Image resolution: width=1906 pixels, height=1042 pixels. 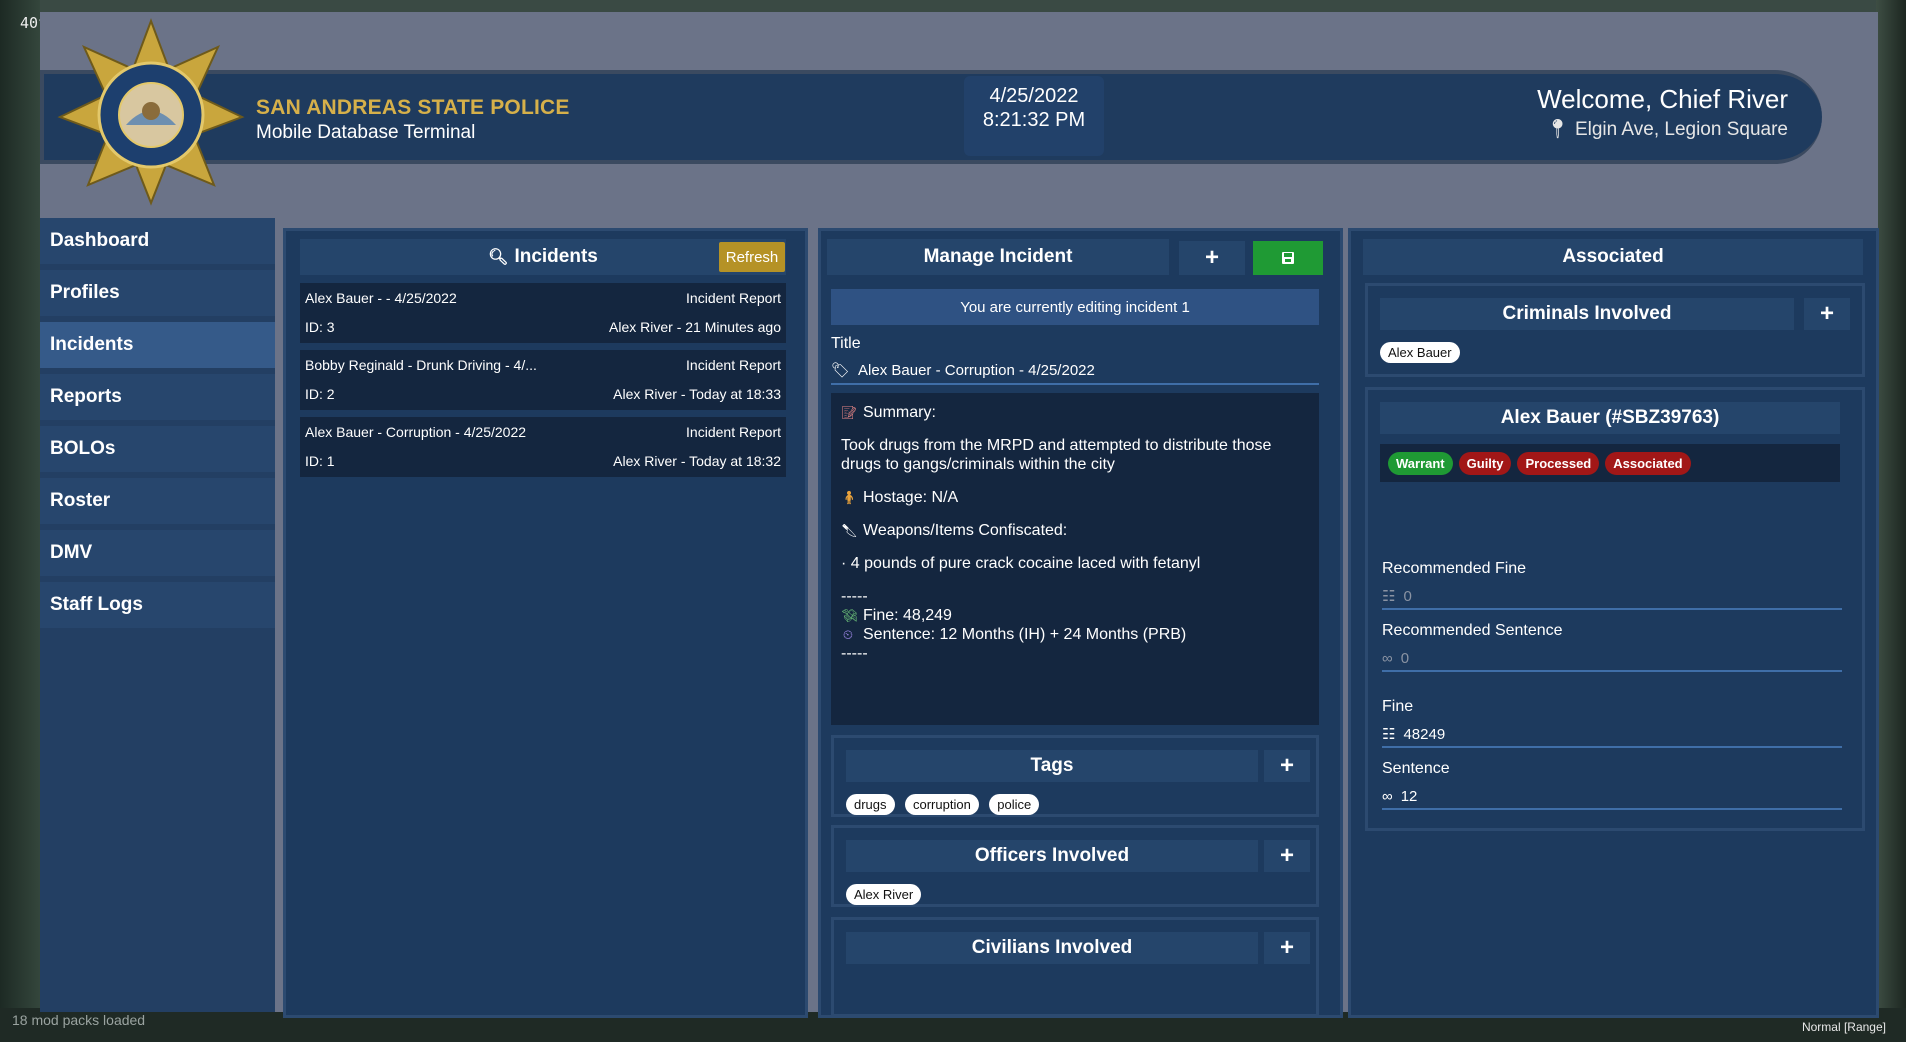 I want to click on money-icon: 💸︎, so click(x=849, y=615).